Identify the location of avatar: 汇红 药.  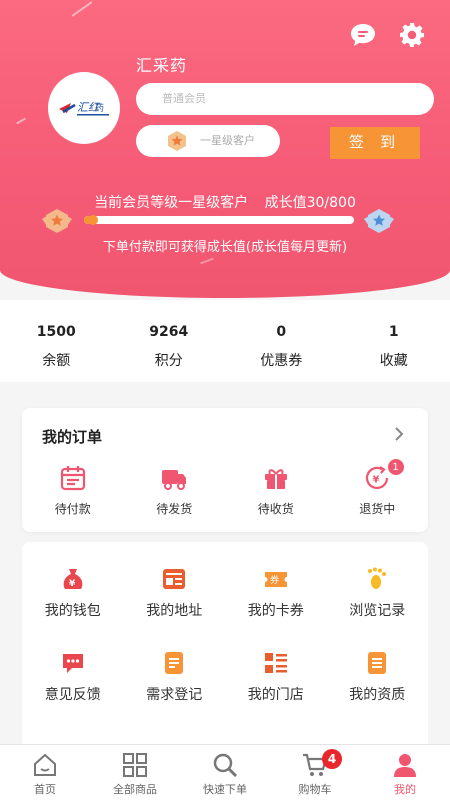
(84, 108).